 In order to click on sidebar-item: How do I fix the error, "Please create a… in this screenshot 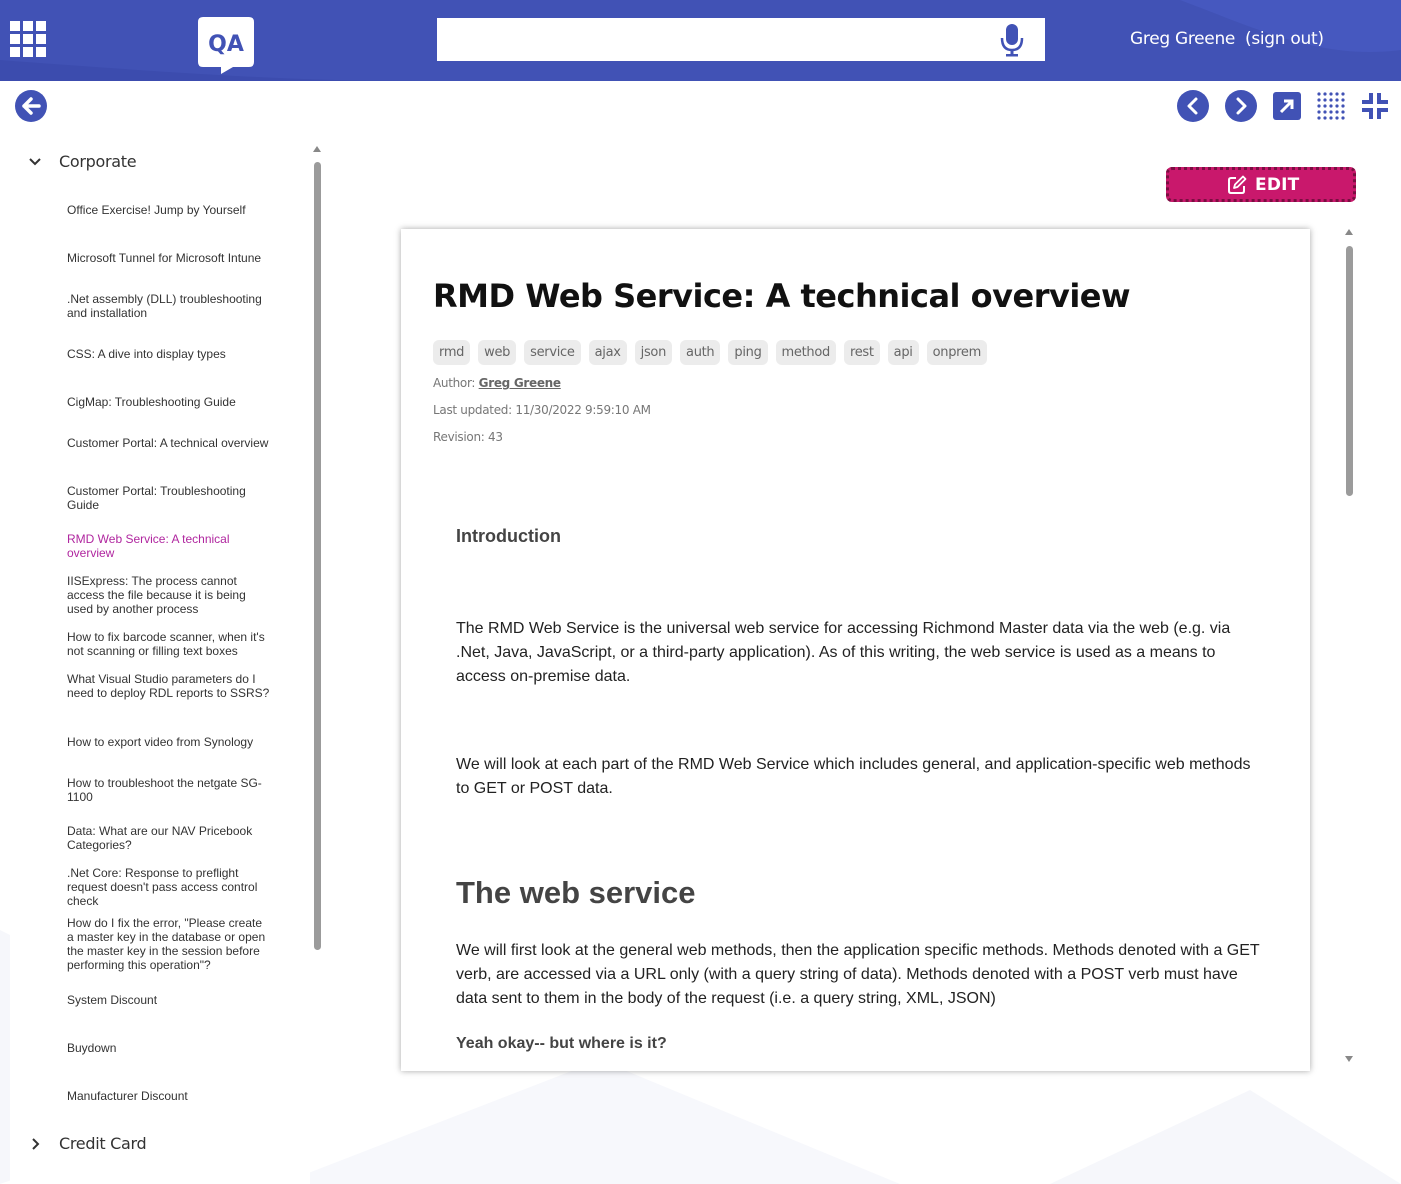, I will do `click(169, 944)`.